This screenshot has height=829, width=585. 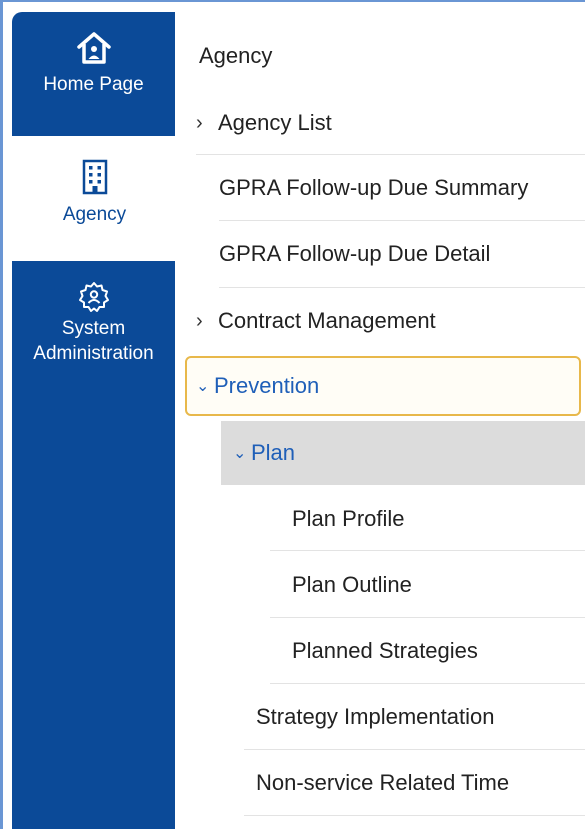 What do you see at coordinates (236, 55) in the screenshot?
I see `menu-title: Agency` at bounding box center [236, 55].